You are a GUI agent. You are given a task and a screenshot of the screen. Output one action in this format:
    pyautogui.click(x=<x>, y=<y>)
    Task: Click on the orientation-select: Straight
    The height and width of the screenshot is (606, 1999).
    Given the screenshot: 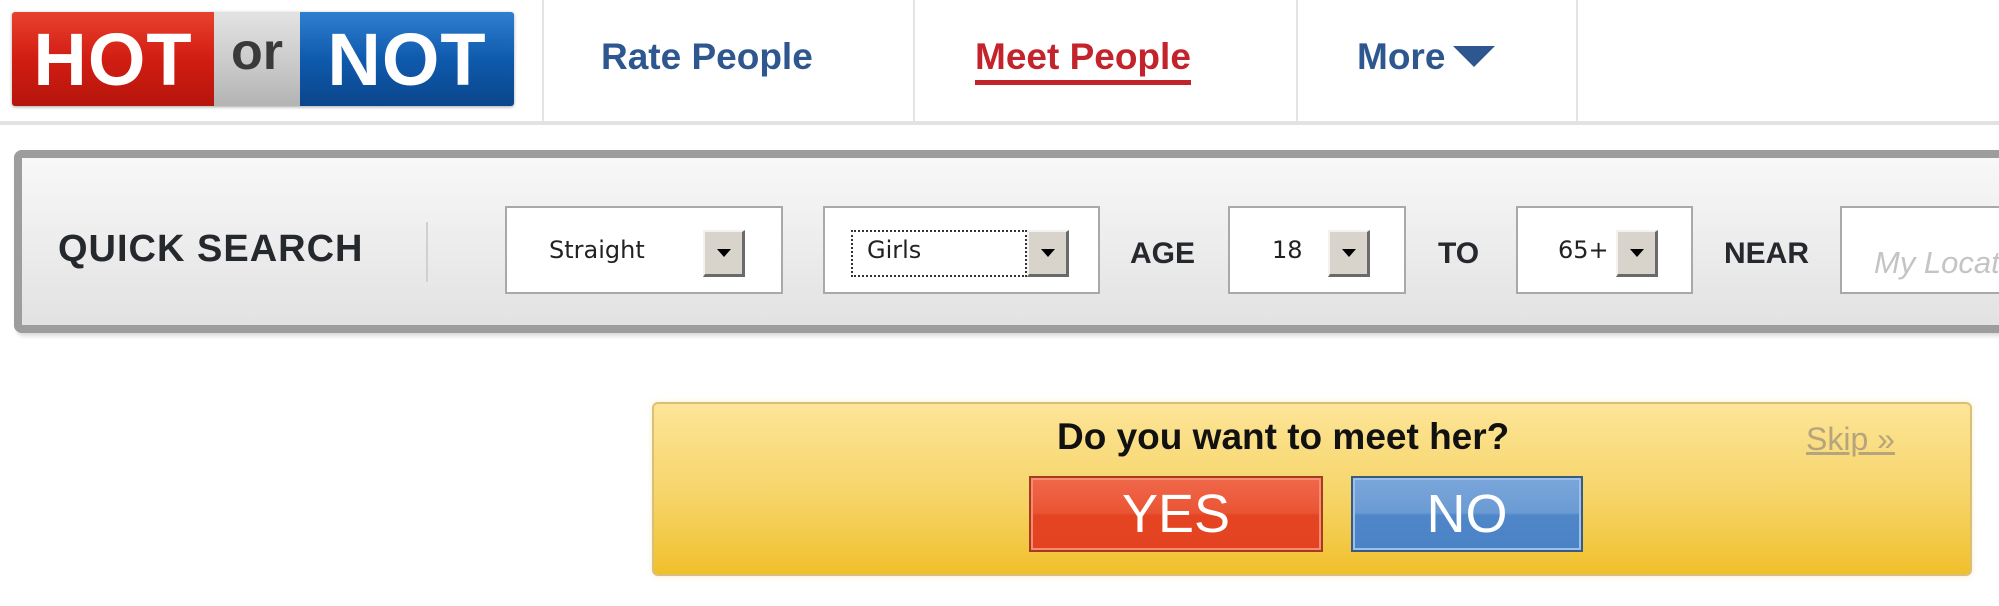 What is the action you would take?
    pyautogui.click(x=644, y=250)
    